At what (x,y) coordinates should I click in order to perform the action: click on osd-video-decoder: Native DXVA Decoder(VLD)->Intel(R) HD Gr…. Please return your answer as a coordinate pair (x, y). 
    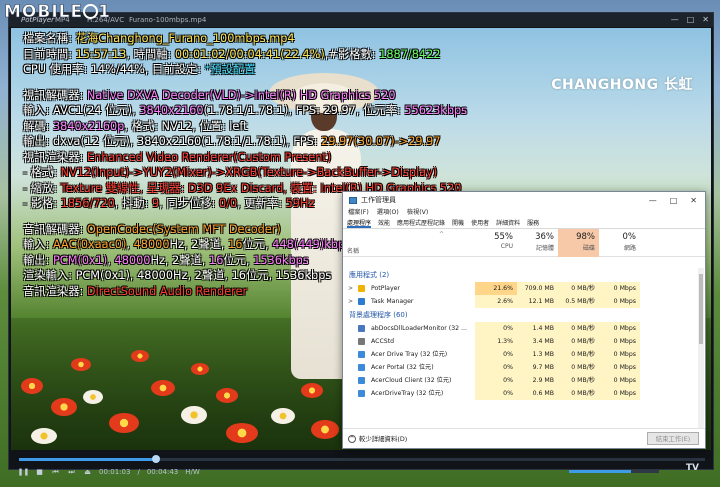
    Looking at the image, I should click on (241, 95).